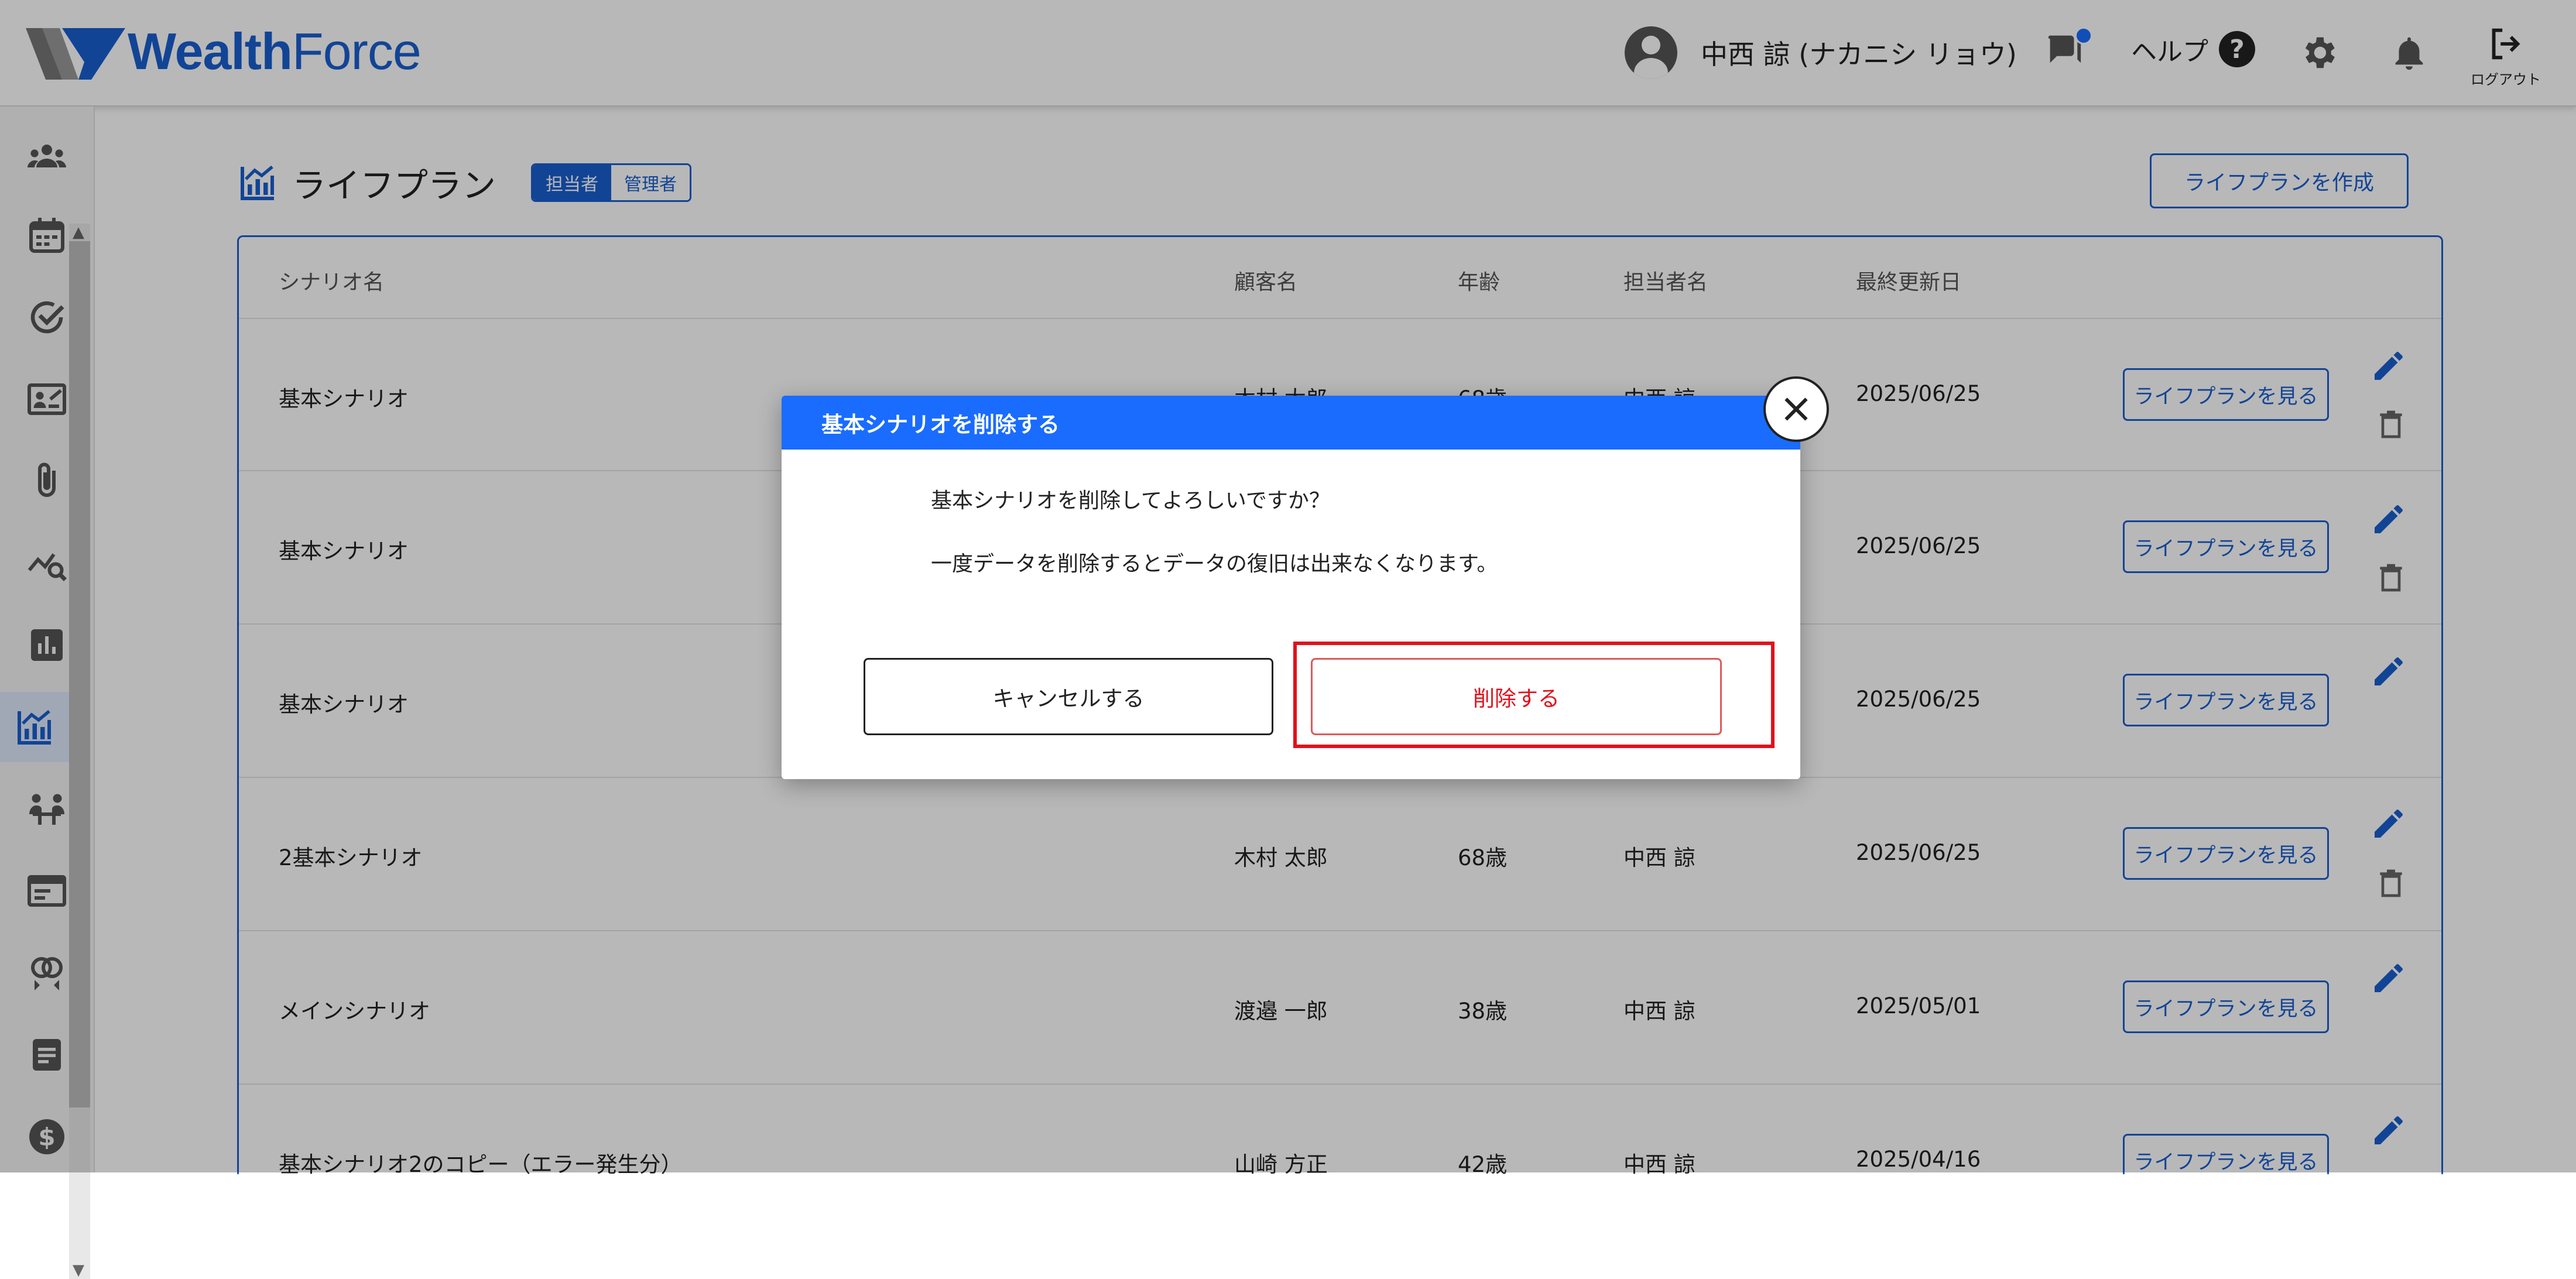 The width and height of the screenshot is (2576, 1279). I want to click on delete-button: 削除する, so click(1516, 696).